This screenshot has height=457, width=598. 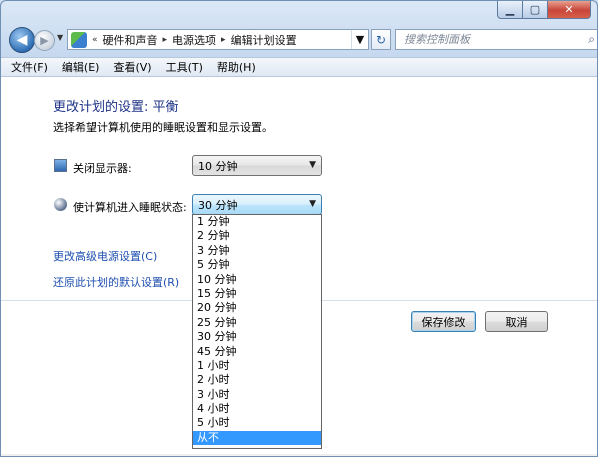 I want to click on forward-button: ▶, so click(x=44, y=40).